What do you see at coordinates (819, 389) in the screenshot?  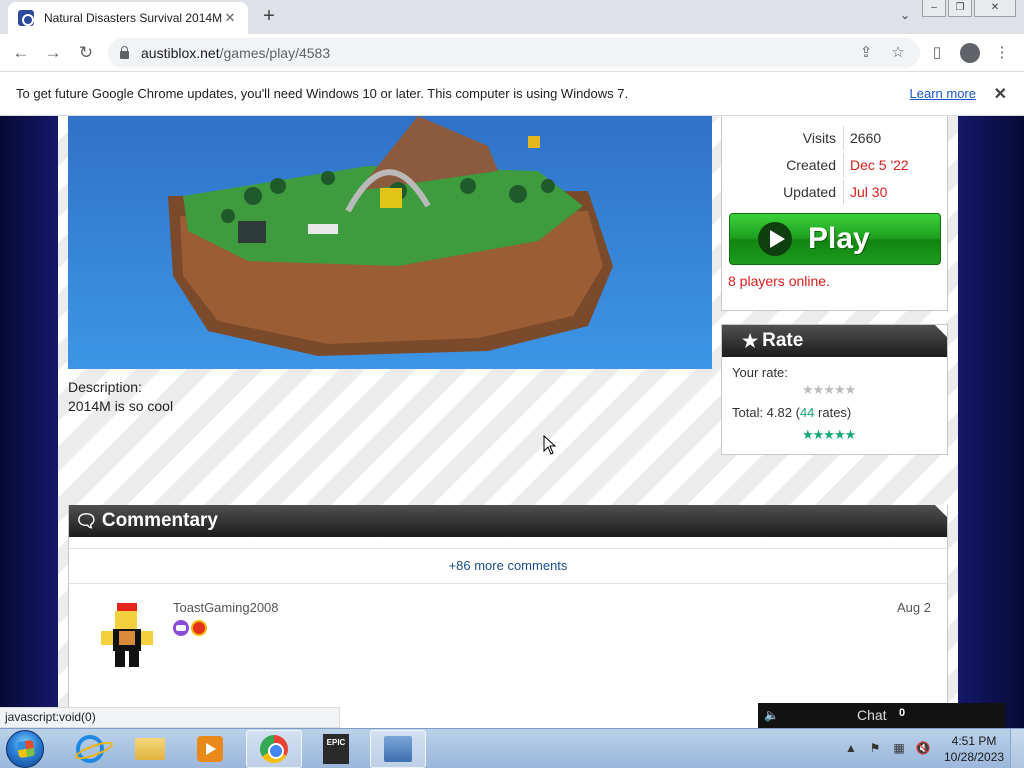 I see `rate-star-2: ★` at bounding box center [819, 389].